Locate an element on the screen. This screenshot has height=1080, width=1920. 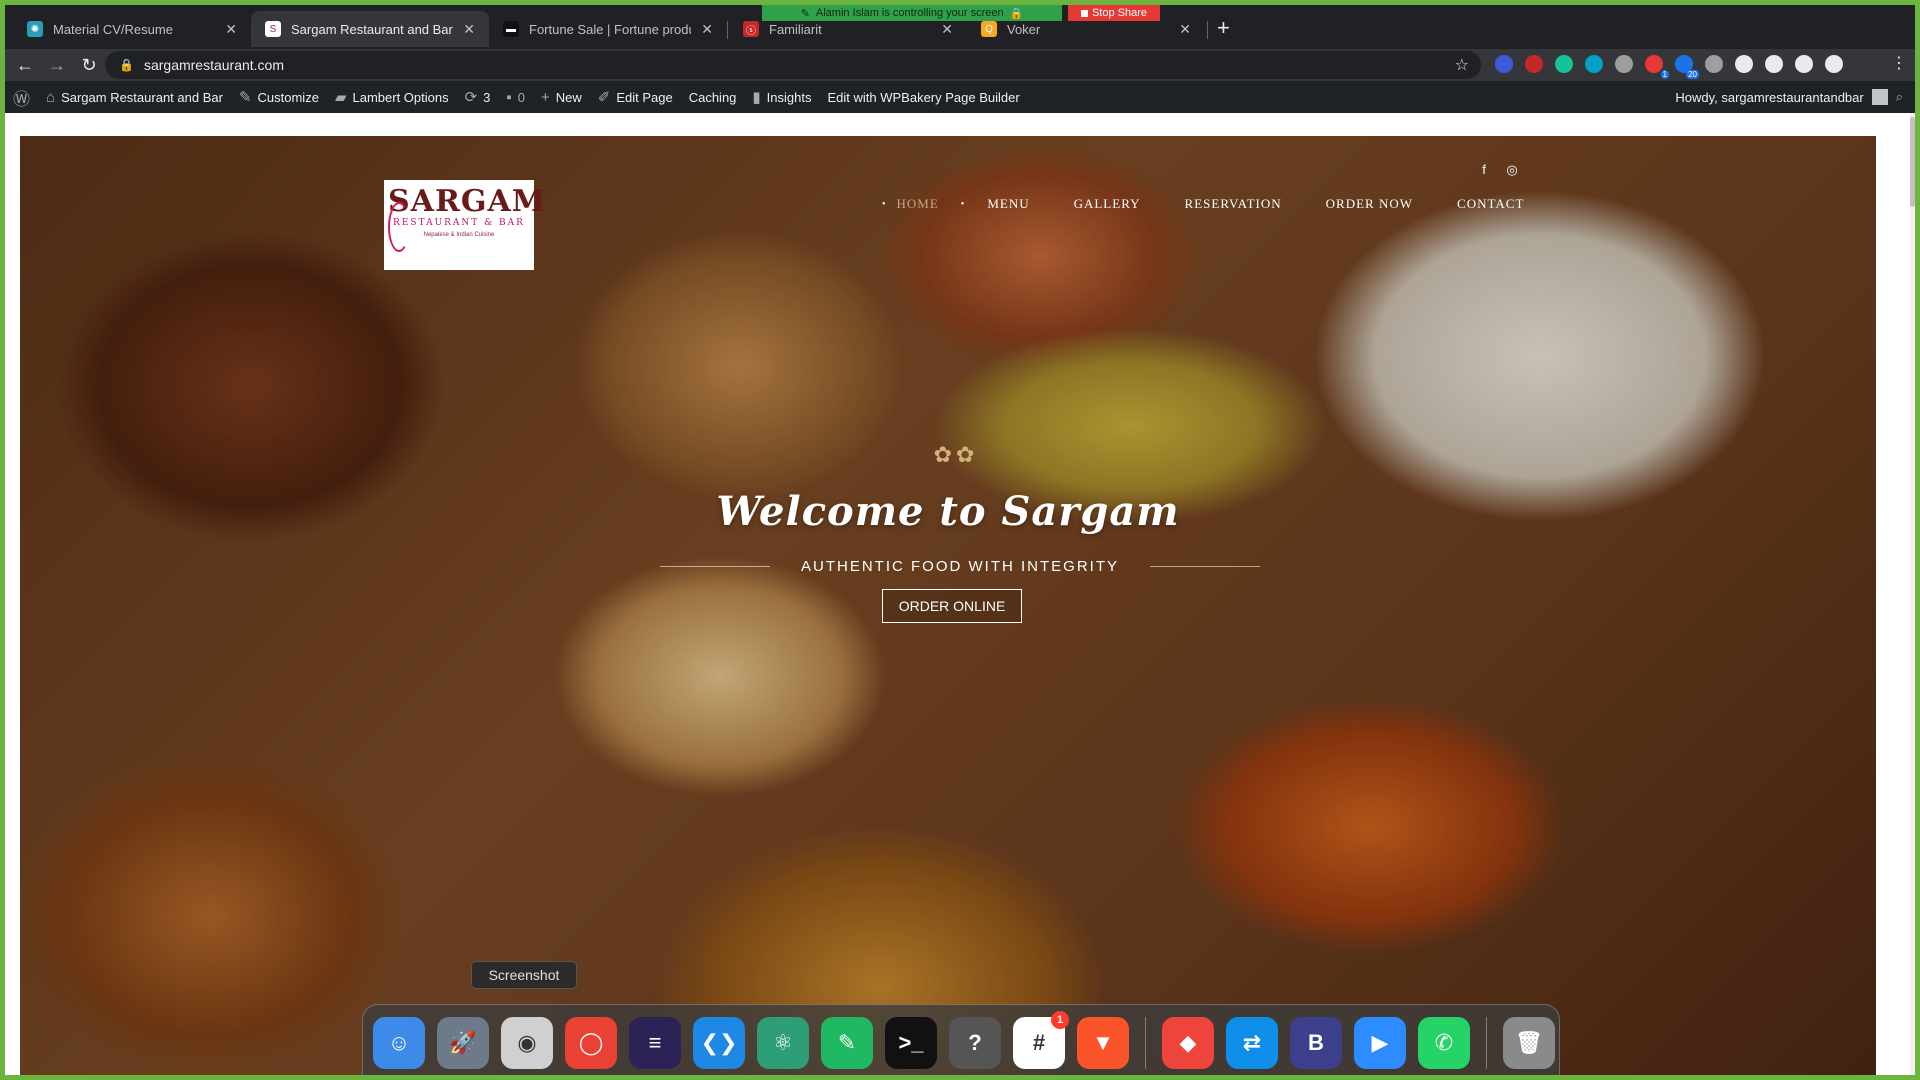
tab-title: Voker is located at coordinates (1024, 29).